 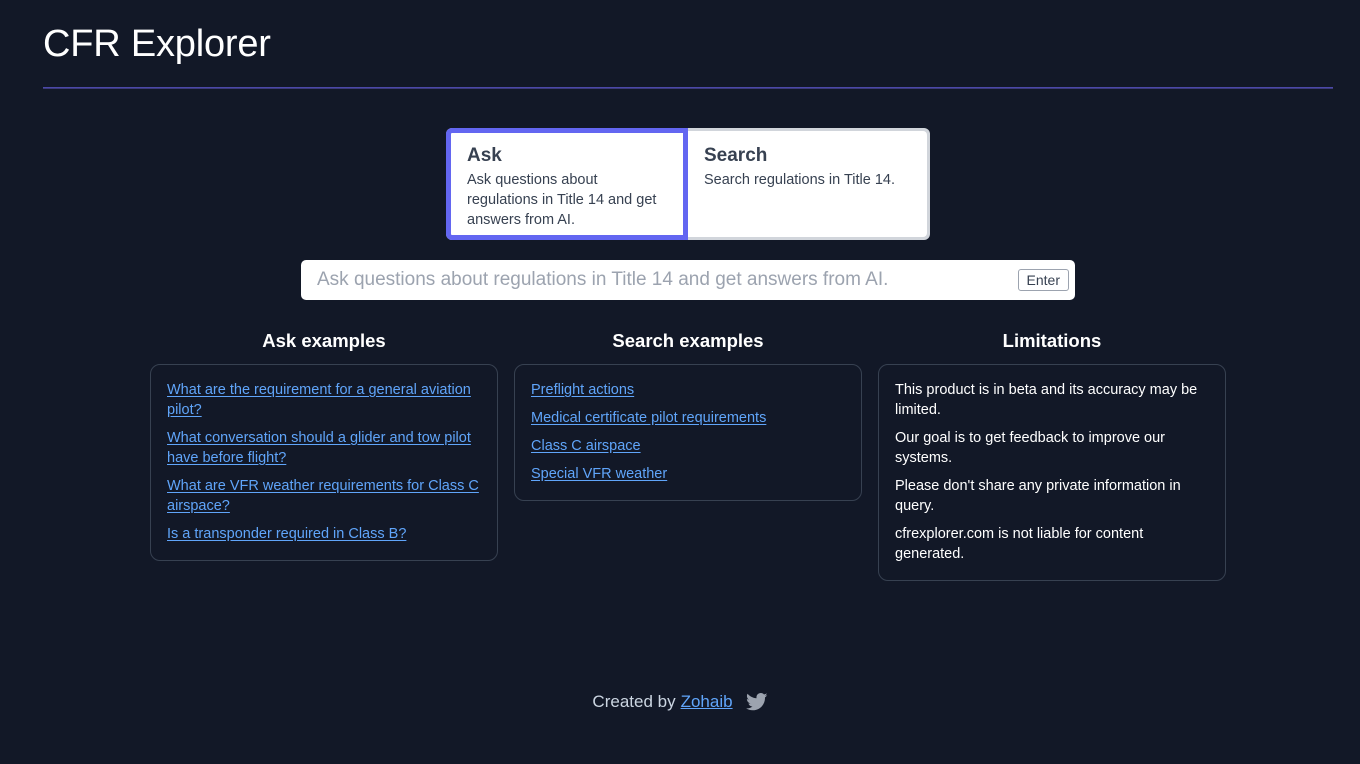 I want to click on query-box: Enter, so click(x=688, y=280).